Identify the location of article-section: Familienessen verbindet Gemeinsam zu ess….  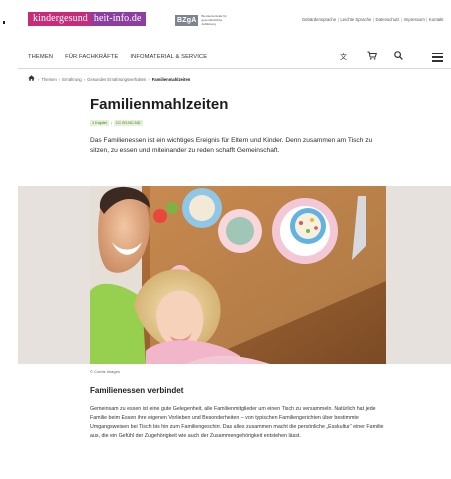
(240, 416).